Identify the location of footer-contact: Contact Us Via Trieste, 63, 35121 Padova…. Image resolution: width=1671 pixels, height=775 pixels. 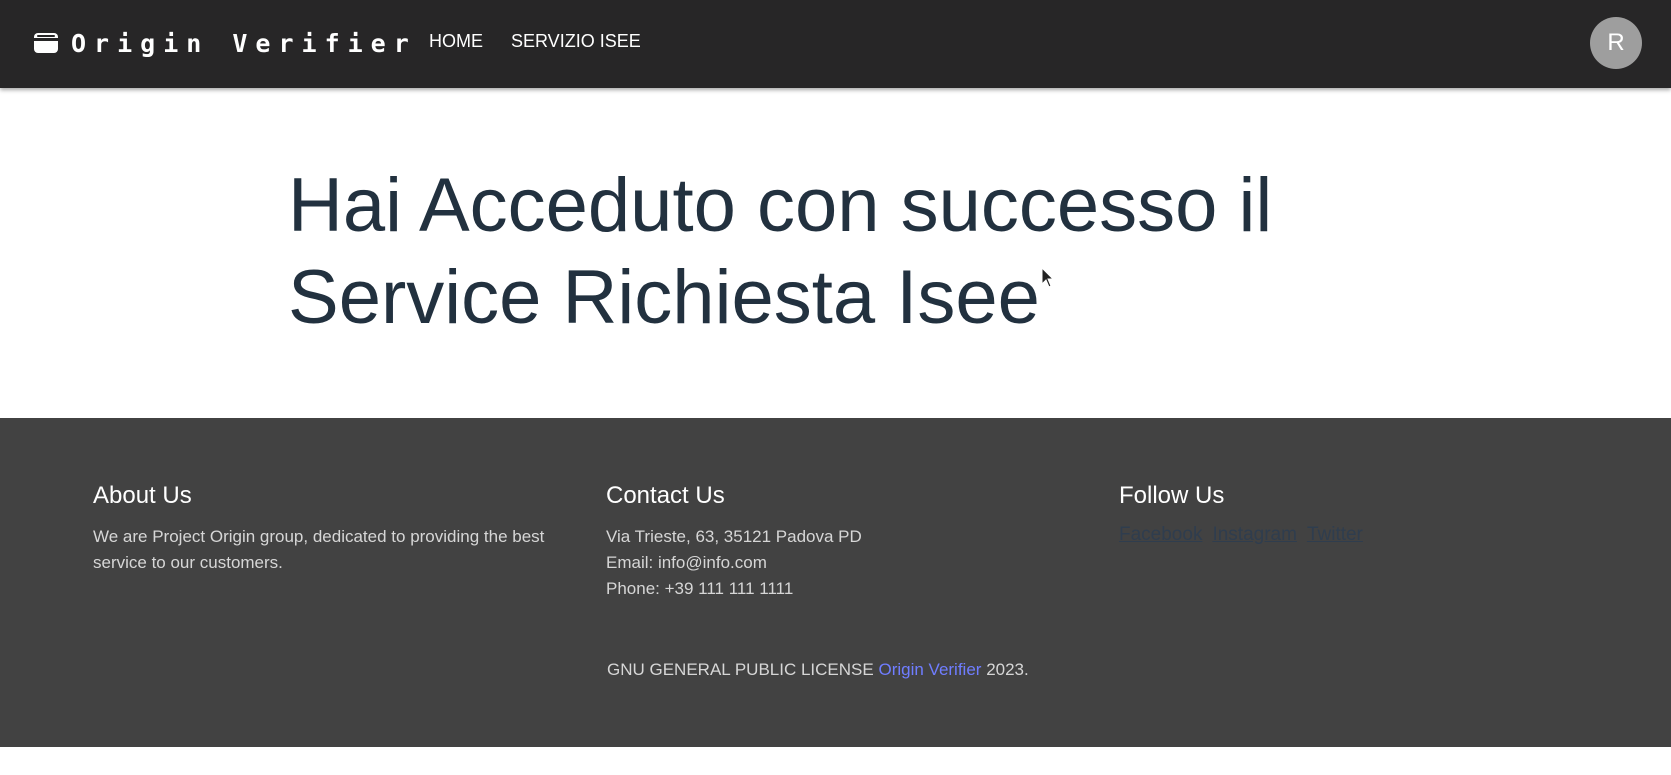
(816, 542).